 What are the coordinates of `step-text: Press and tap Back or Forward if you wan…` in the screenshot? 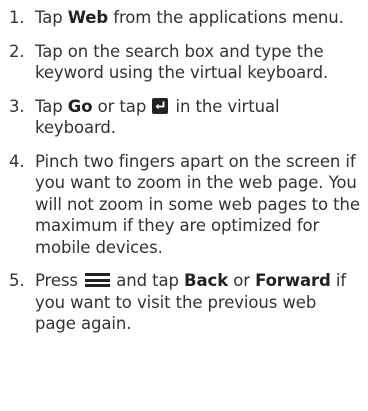 It's located at (198, 302).